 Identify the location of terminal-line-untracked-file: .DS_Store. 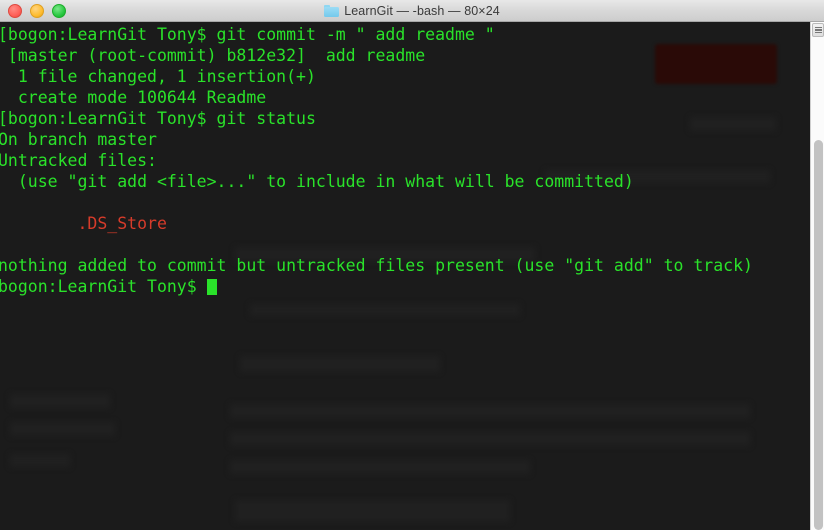
(83, 223).